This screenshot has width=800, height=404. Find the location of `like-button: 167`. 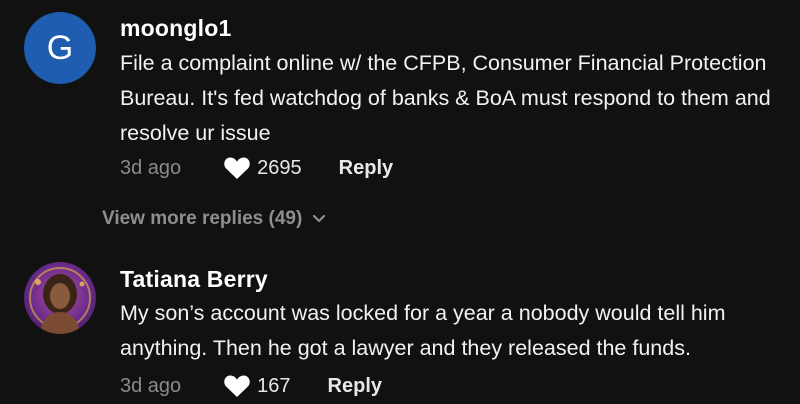

like-button: 167 is located at coordinates (257, 386).